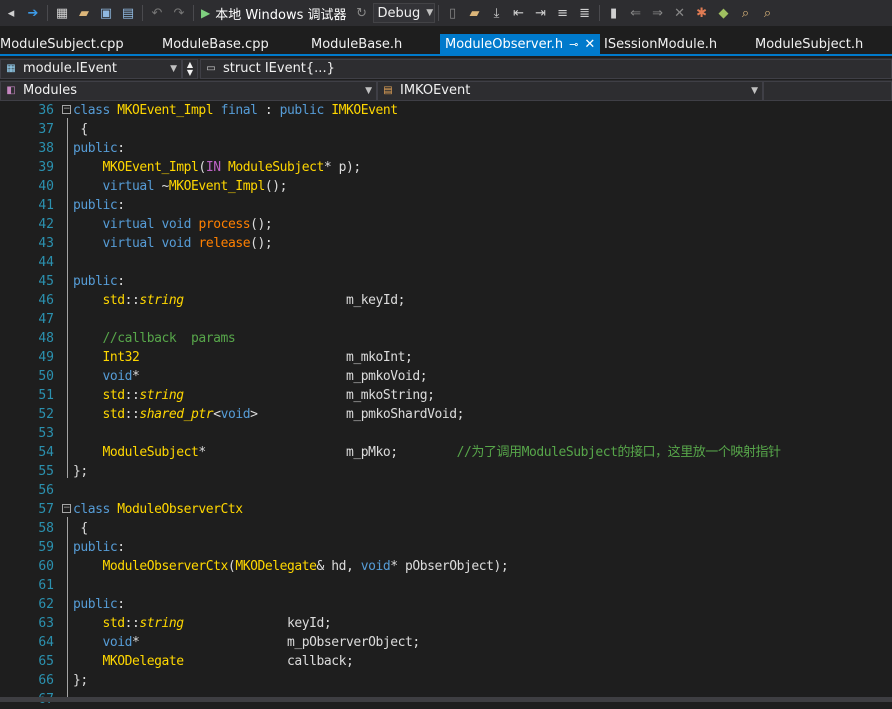 The image size is (892, 709). I want to click on line-number: 55, so click(46, 471).